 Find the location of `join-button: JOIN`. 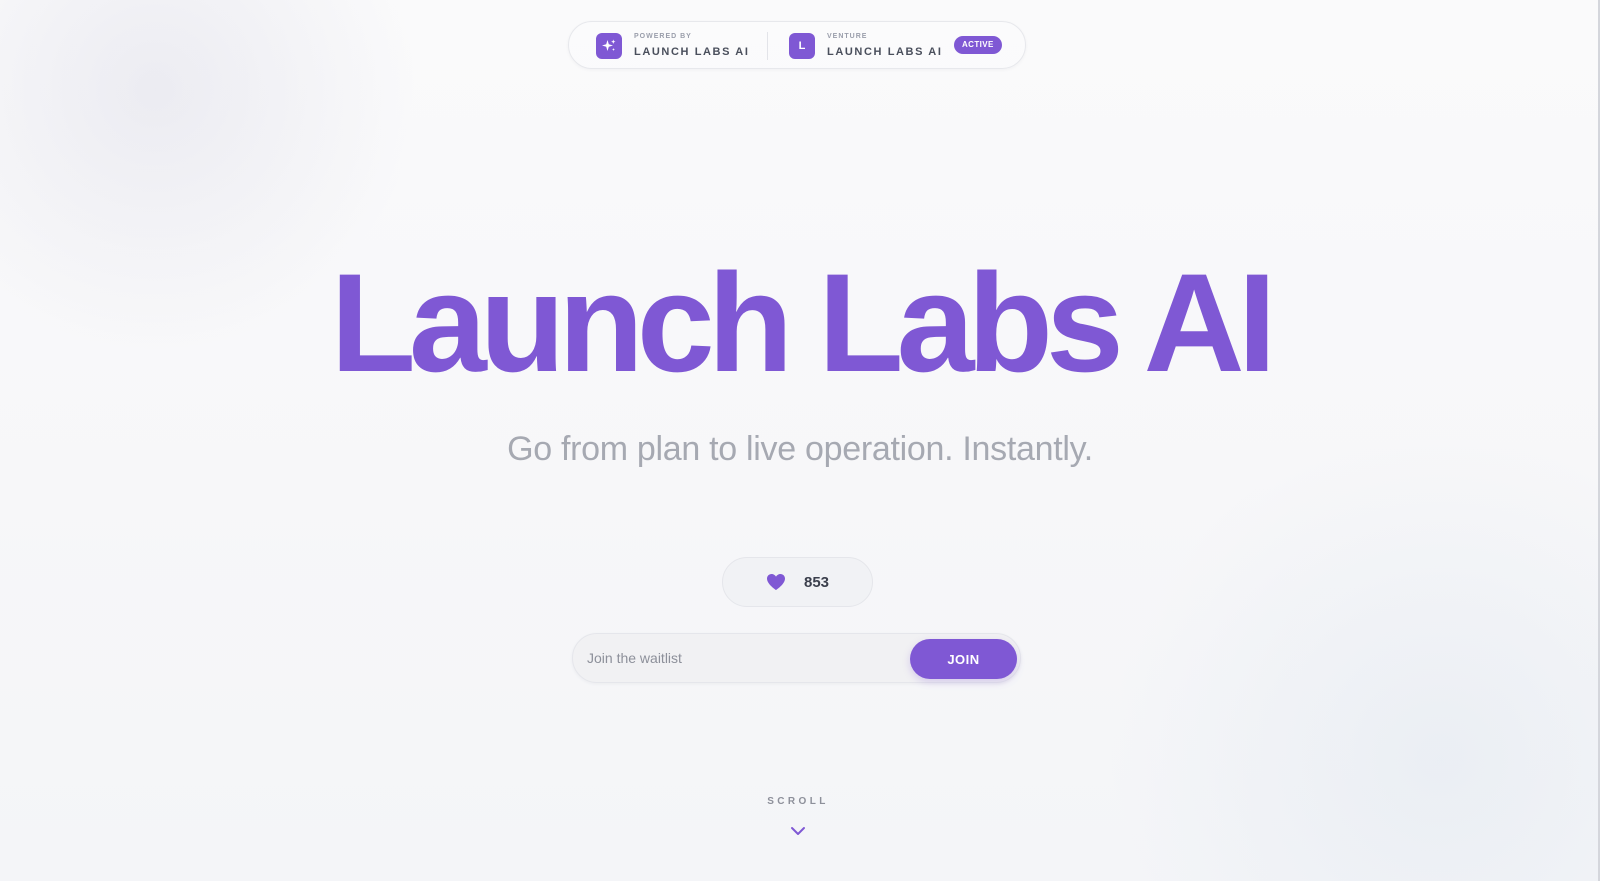

join-button: JOIN is located at coordinates (963, 659).